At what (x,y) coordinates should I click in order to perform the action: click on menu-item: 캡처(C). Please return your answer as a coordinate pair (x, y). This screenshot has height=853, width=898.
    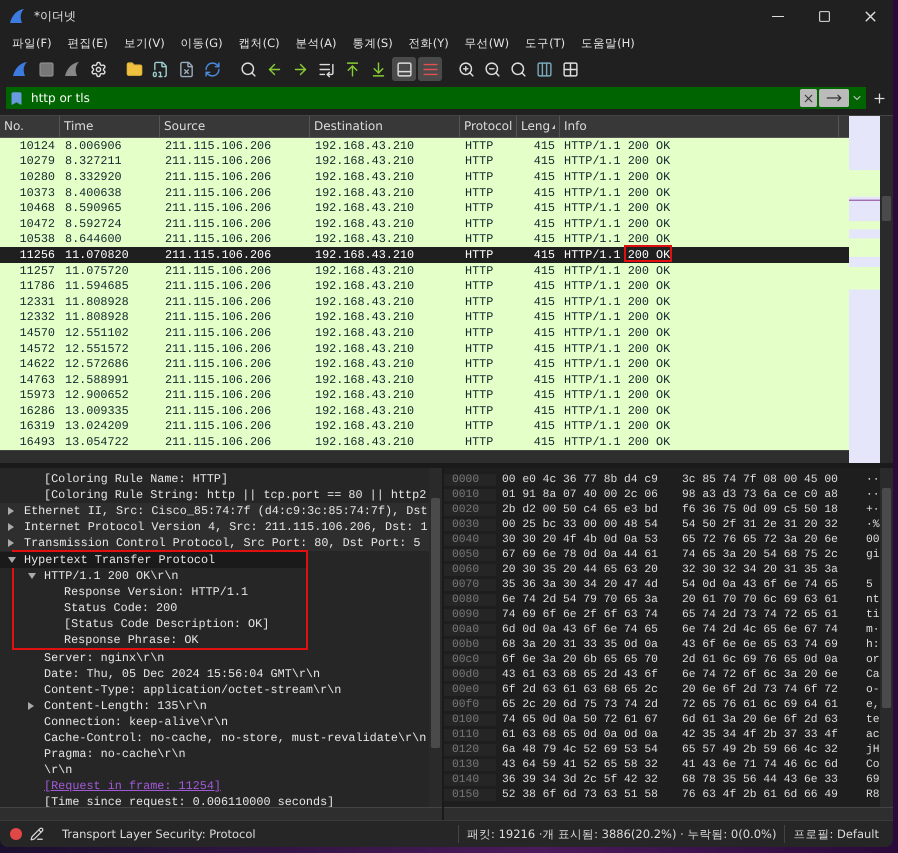
    Looking at the image, I should click on (259, 43).